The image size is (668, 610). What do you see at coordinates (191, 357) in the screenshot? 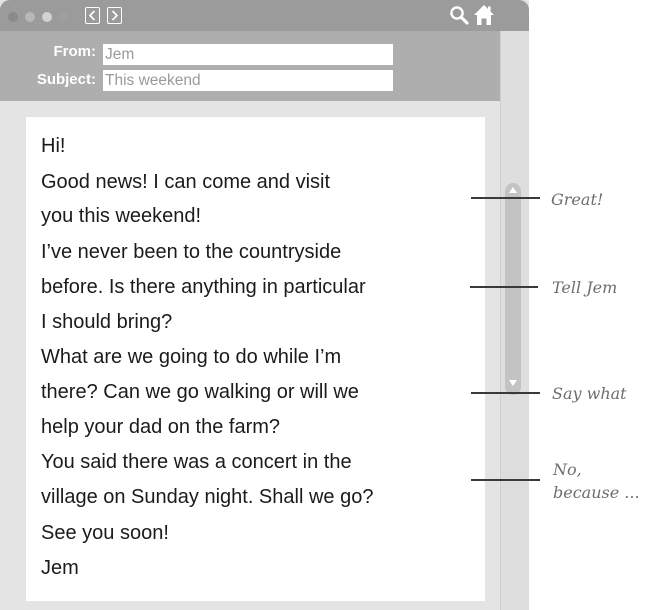
I see `body-line: What are we going to do while I’m` at bounding box center [191, 357].